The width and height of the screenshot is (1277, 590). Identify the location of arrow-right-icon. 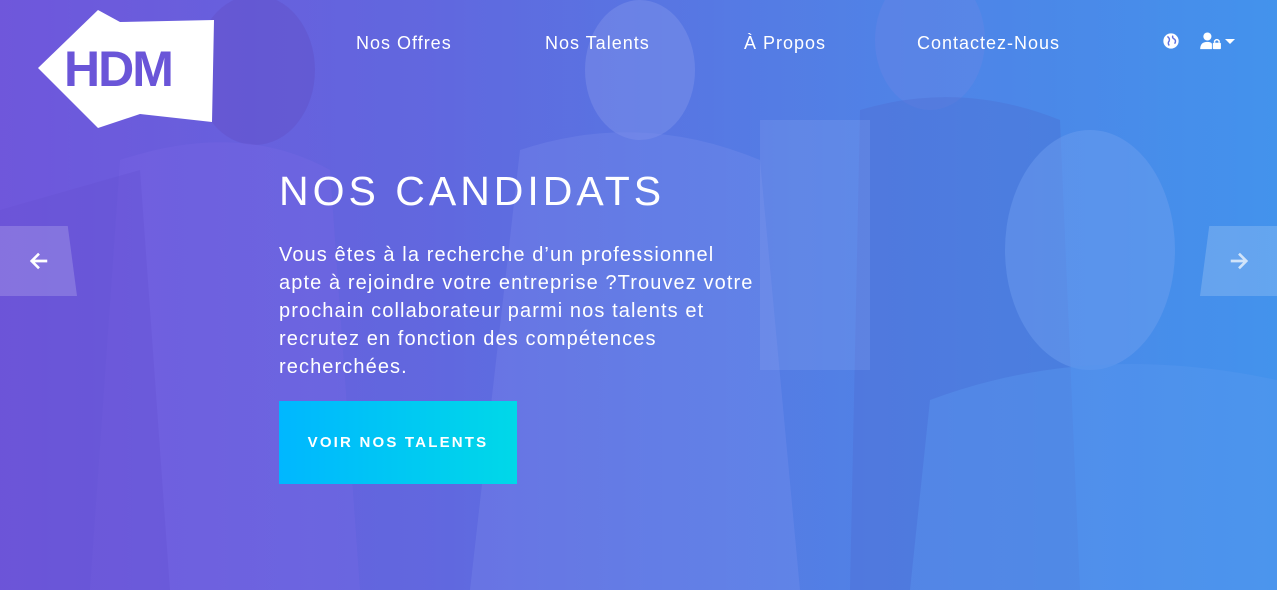
(1239, 261).